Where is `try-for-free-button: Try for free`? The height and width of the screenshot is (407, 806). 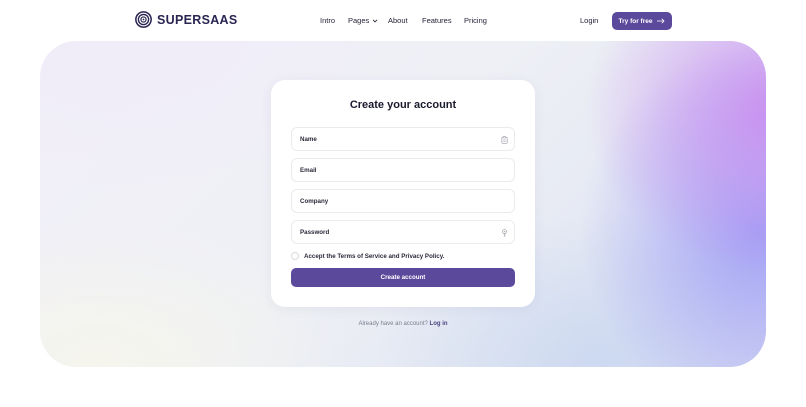 try-for-free-button: Try for free is located at coordinates (642, 21).